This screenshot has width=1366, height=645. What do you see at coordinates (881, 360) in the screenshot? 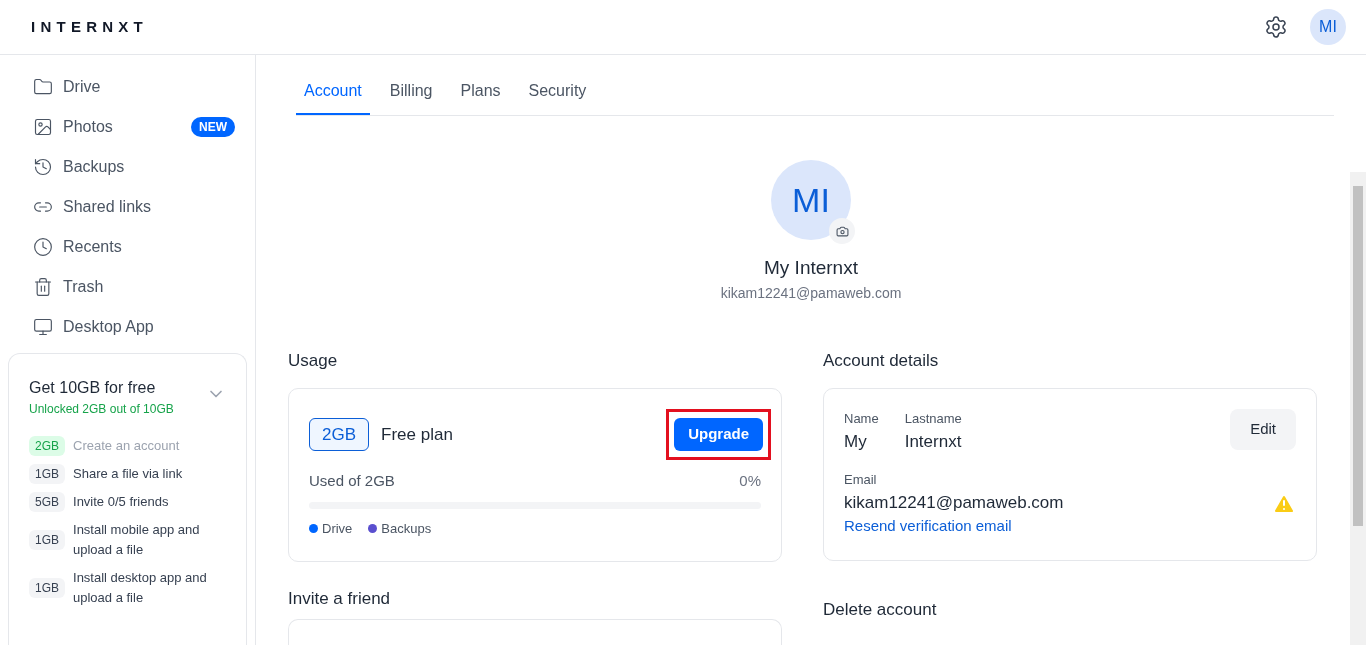
I see `section-heading: Account details` at bounding box center [881, 360].